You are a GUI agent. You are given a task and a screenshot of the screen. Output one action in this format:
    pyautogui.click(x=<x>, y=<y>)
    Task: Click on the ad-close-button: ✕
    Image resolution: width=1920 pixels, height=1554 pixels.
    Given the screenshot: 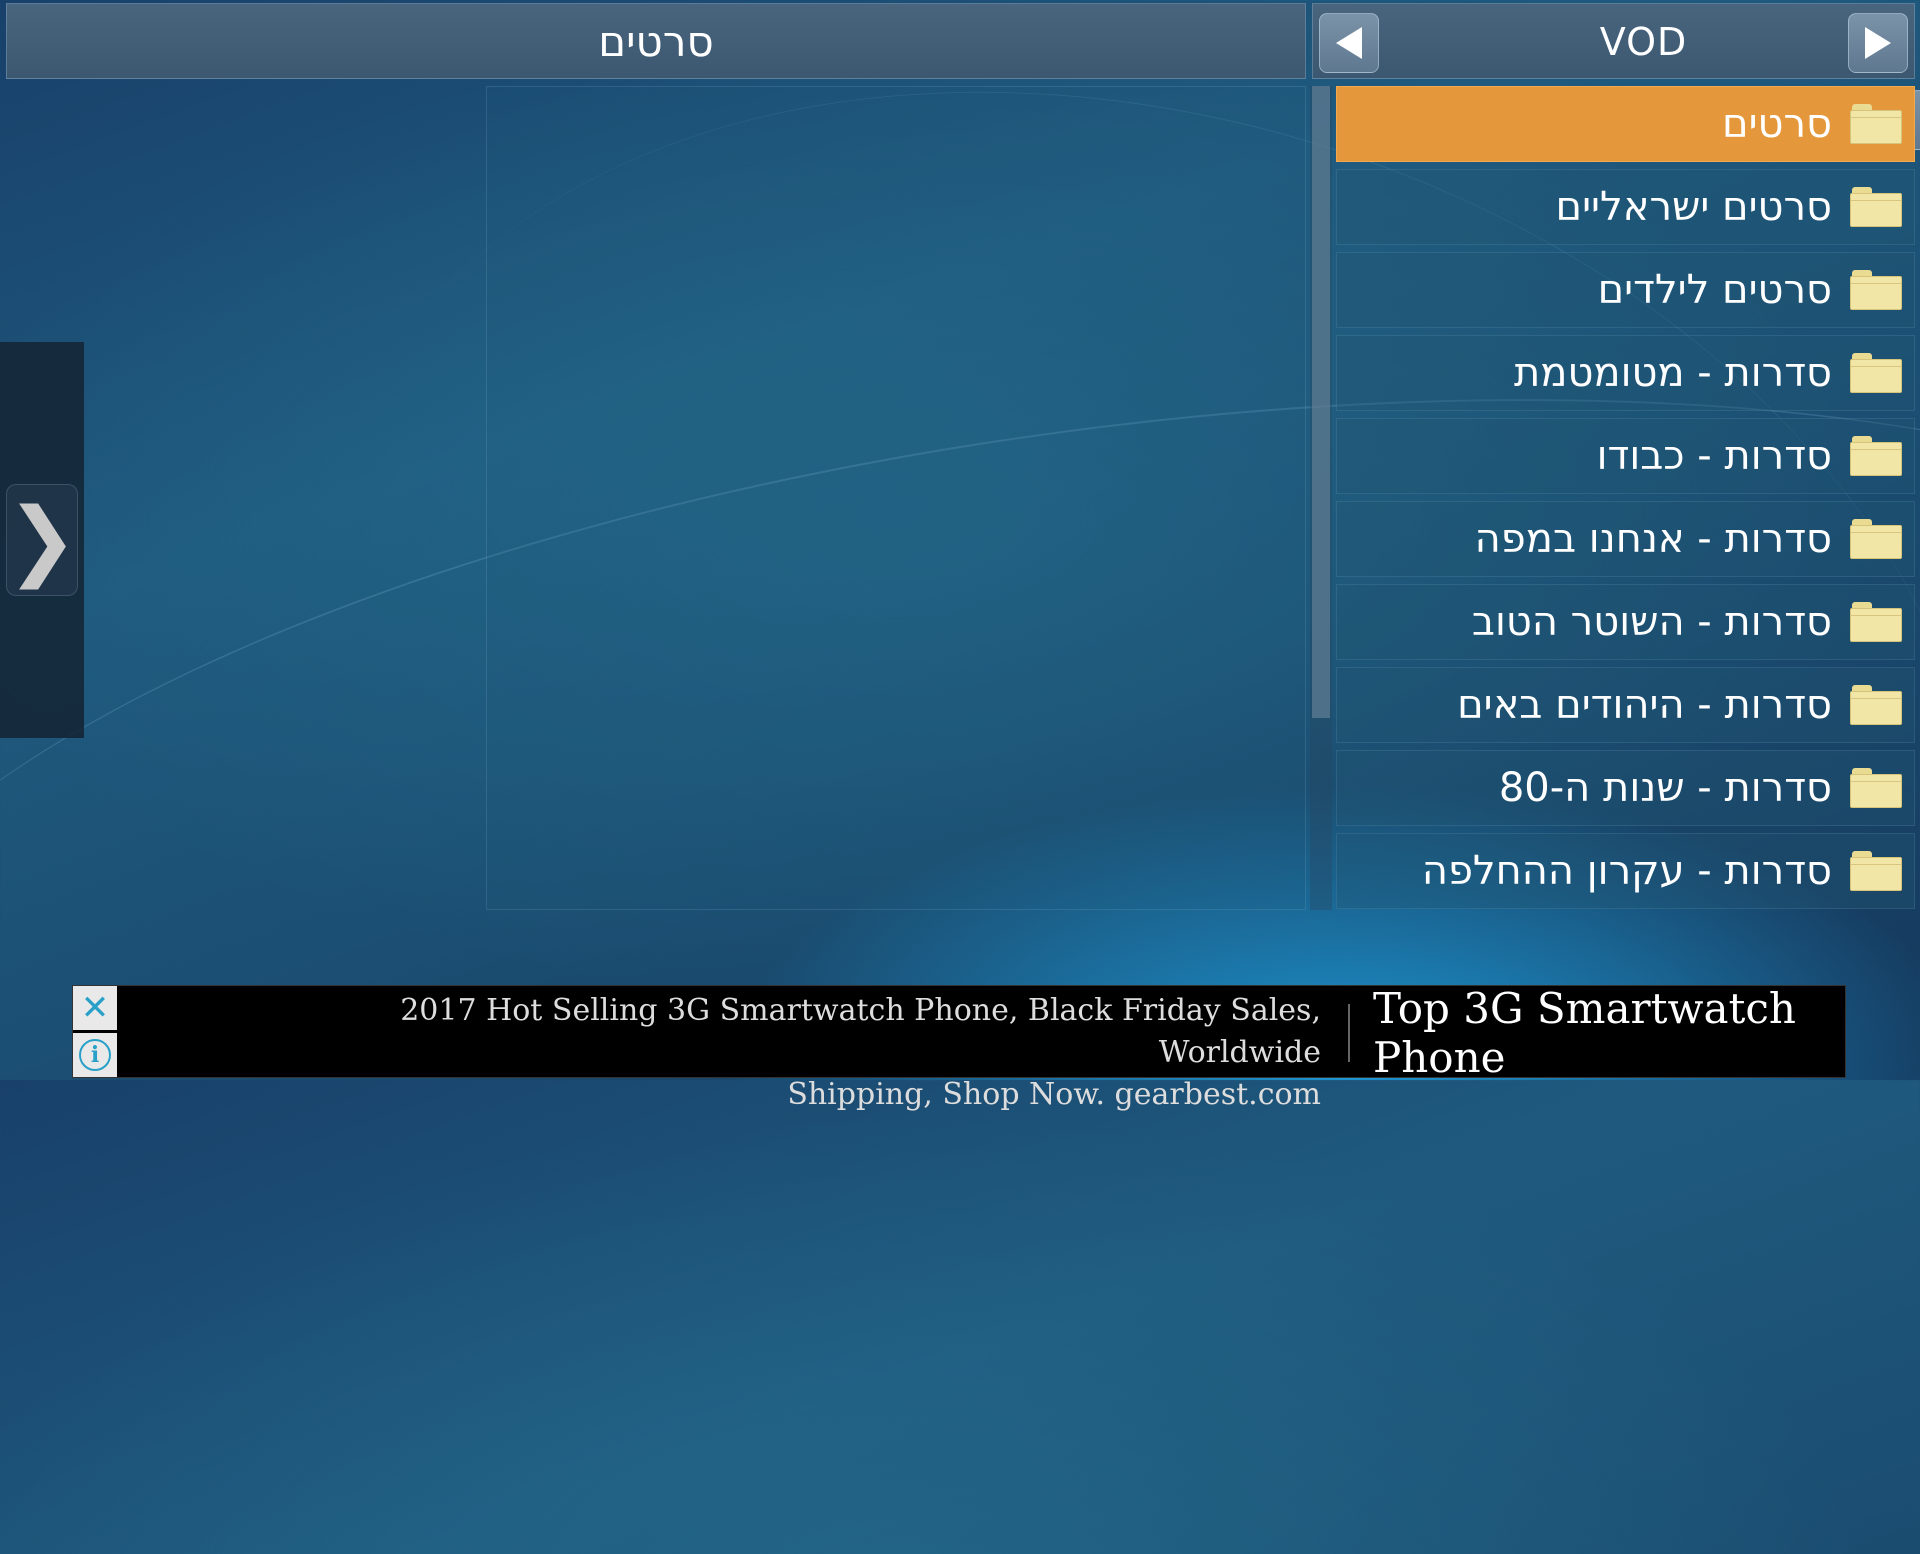 What is the action you would take?
    pyautogui.click(x=95, y=1008)
    